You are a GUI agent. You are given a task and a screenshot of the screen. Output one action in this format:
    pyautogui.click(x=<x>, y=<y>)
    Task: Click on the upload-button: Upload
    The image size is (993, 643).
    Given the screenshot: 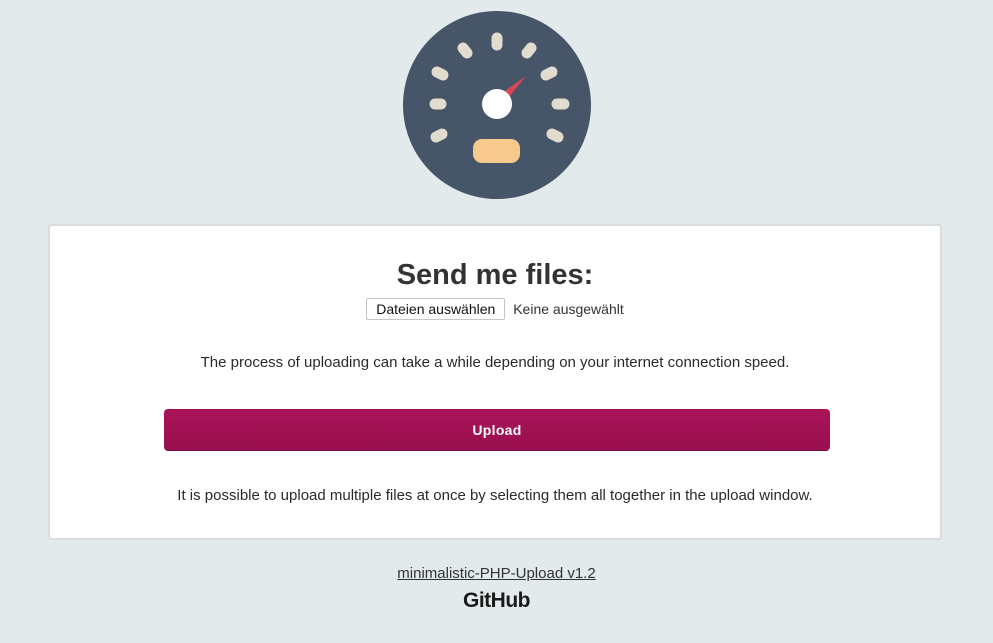 What is the action you would take?
    pyautogui.click(x=497, y=429)
    